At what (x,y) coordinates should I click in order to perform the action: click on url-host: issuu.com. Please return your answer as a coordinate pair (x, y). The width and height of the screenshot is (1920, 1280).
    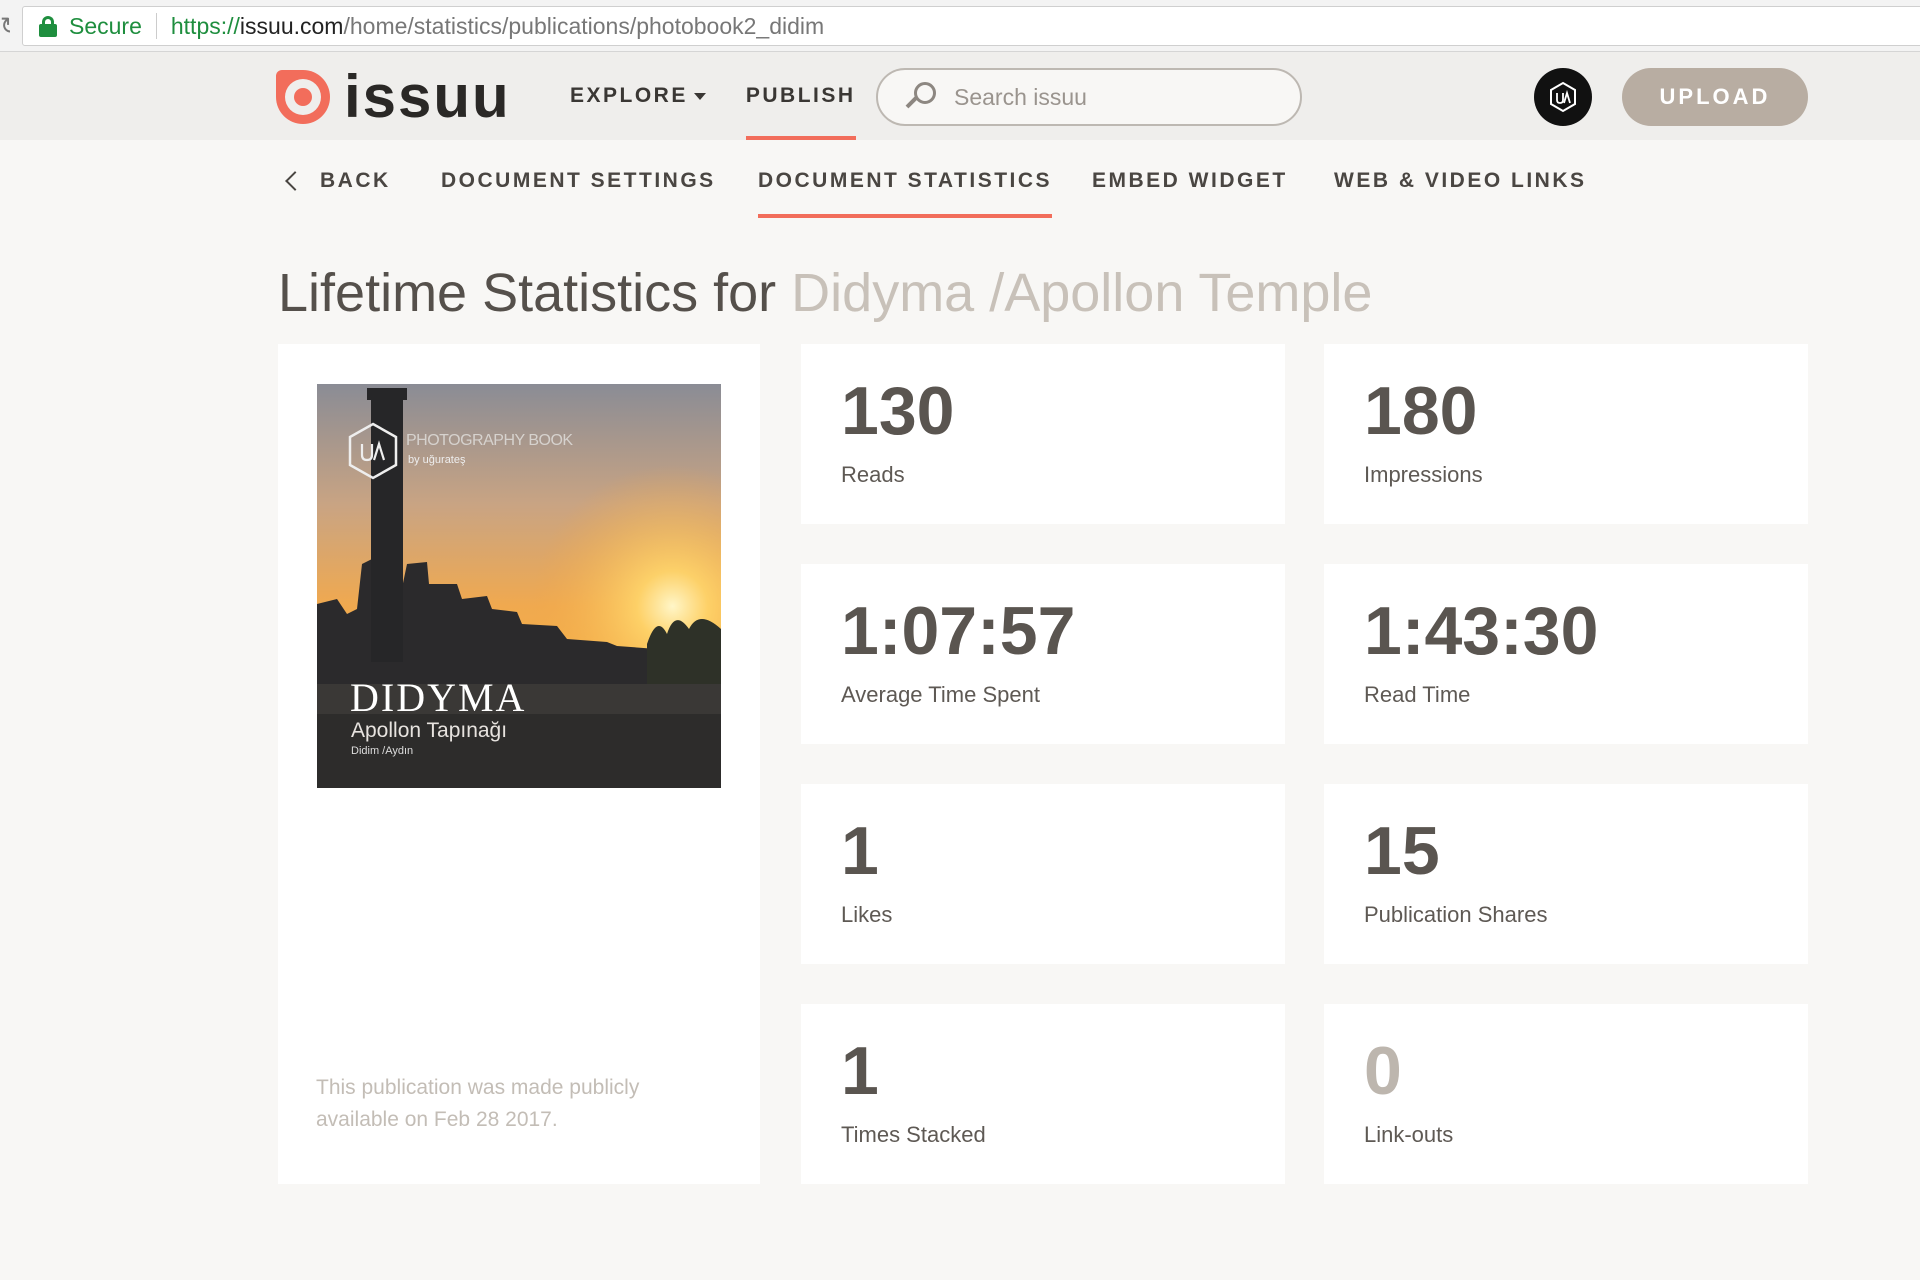
    Looking at the image, I should click on (291, 25).